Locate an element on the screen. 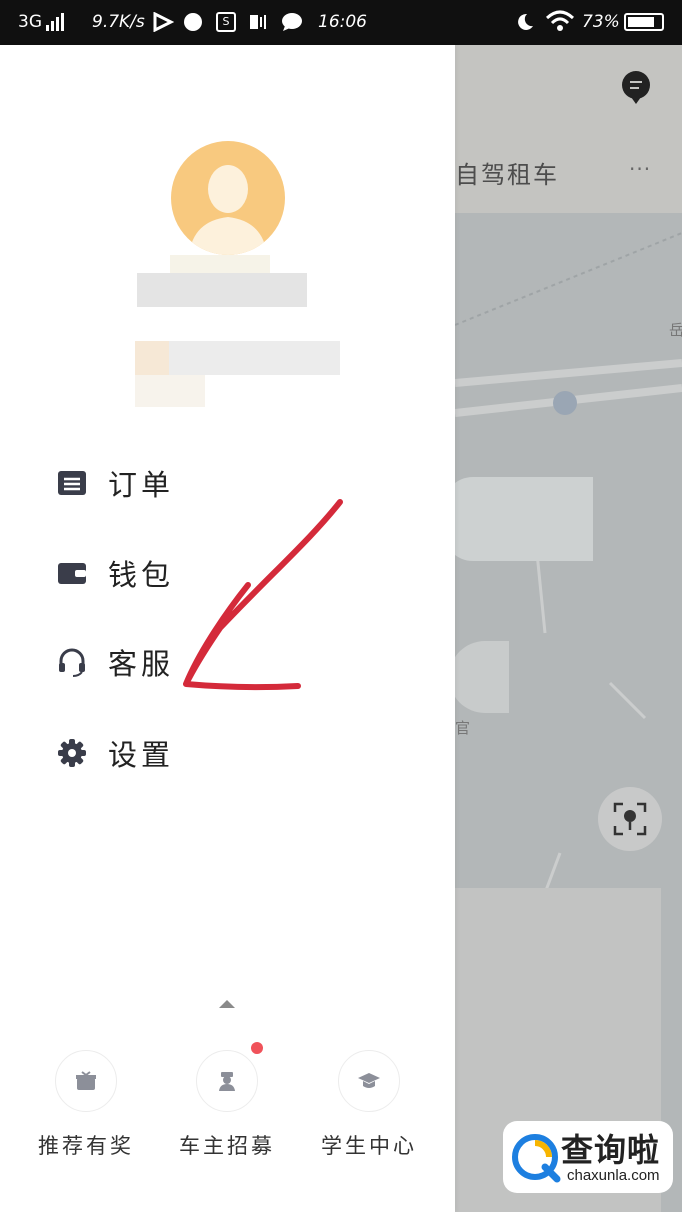 The image size is (682, 1212). gear-icon is located at coordinates (72, 753).